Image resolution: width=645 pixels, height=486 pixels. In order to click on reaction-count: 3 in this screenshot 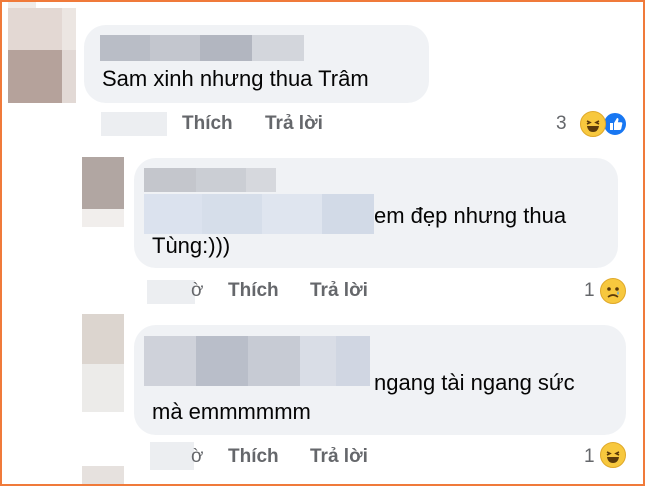, I will do `click(561, 124)`.